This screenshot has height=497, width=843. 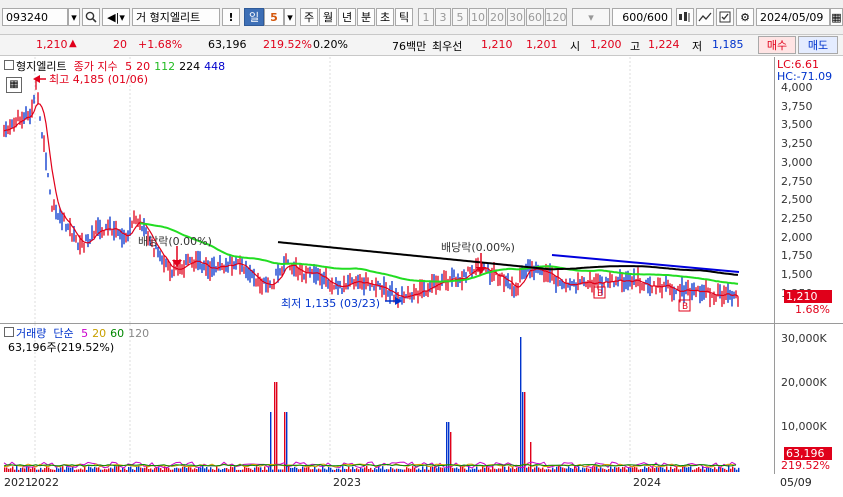 What do you see at coordinates (535, 17) in the screenshot?
I see `minute-button-60: 60` at bounding box center [535, 17].